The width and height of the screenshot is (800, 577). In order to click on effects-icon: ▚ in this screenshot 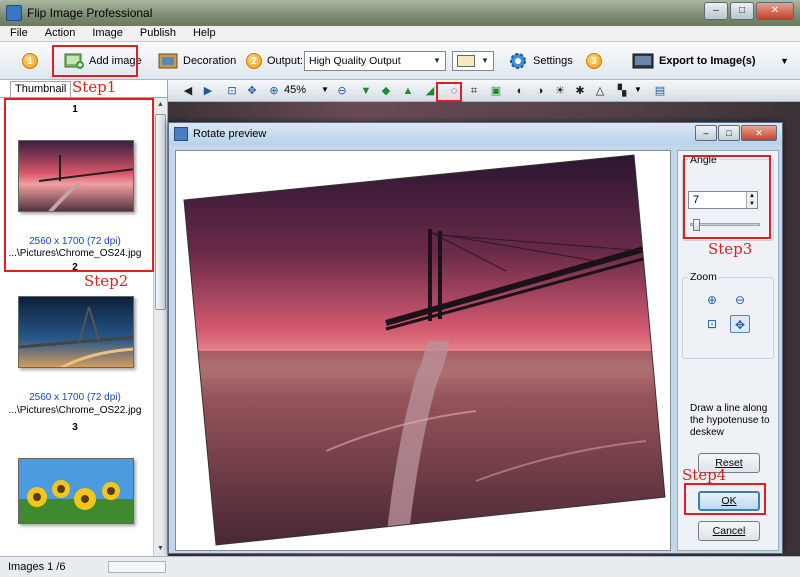, I will do `click(622, 91)`.